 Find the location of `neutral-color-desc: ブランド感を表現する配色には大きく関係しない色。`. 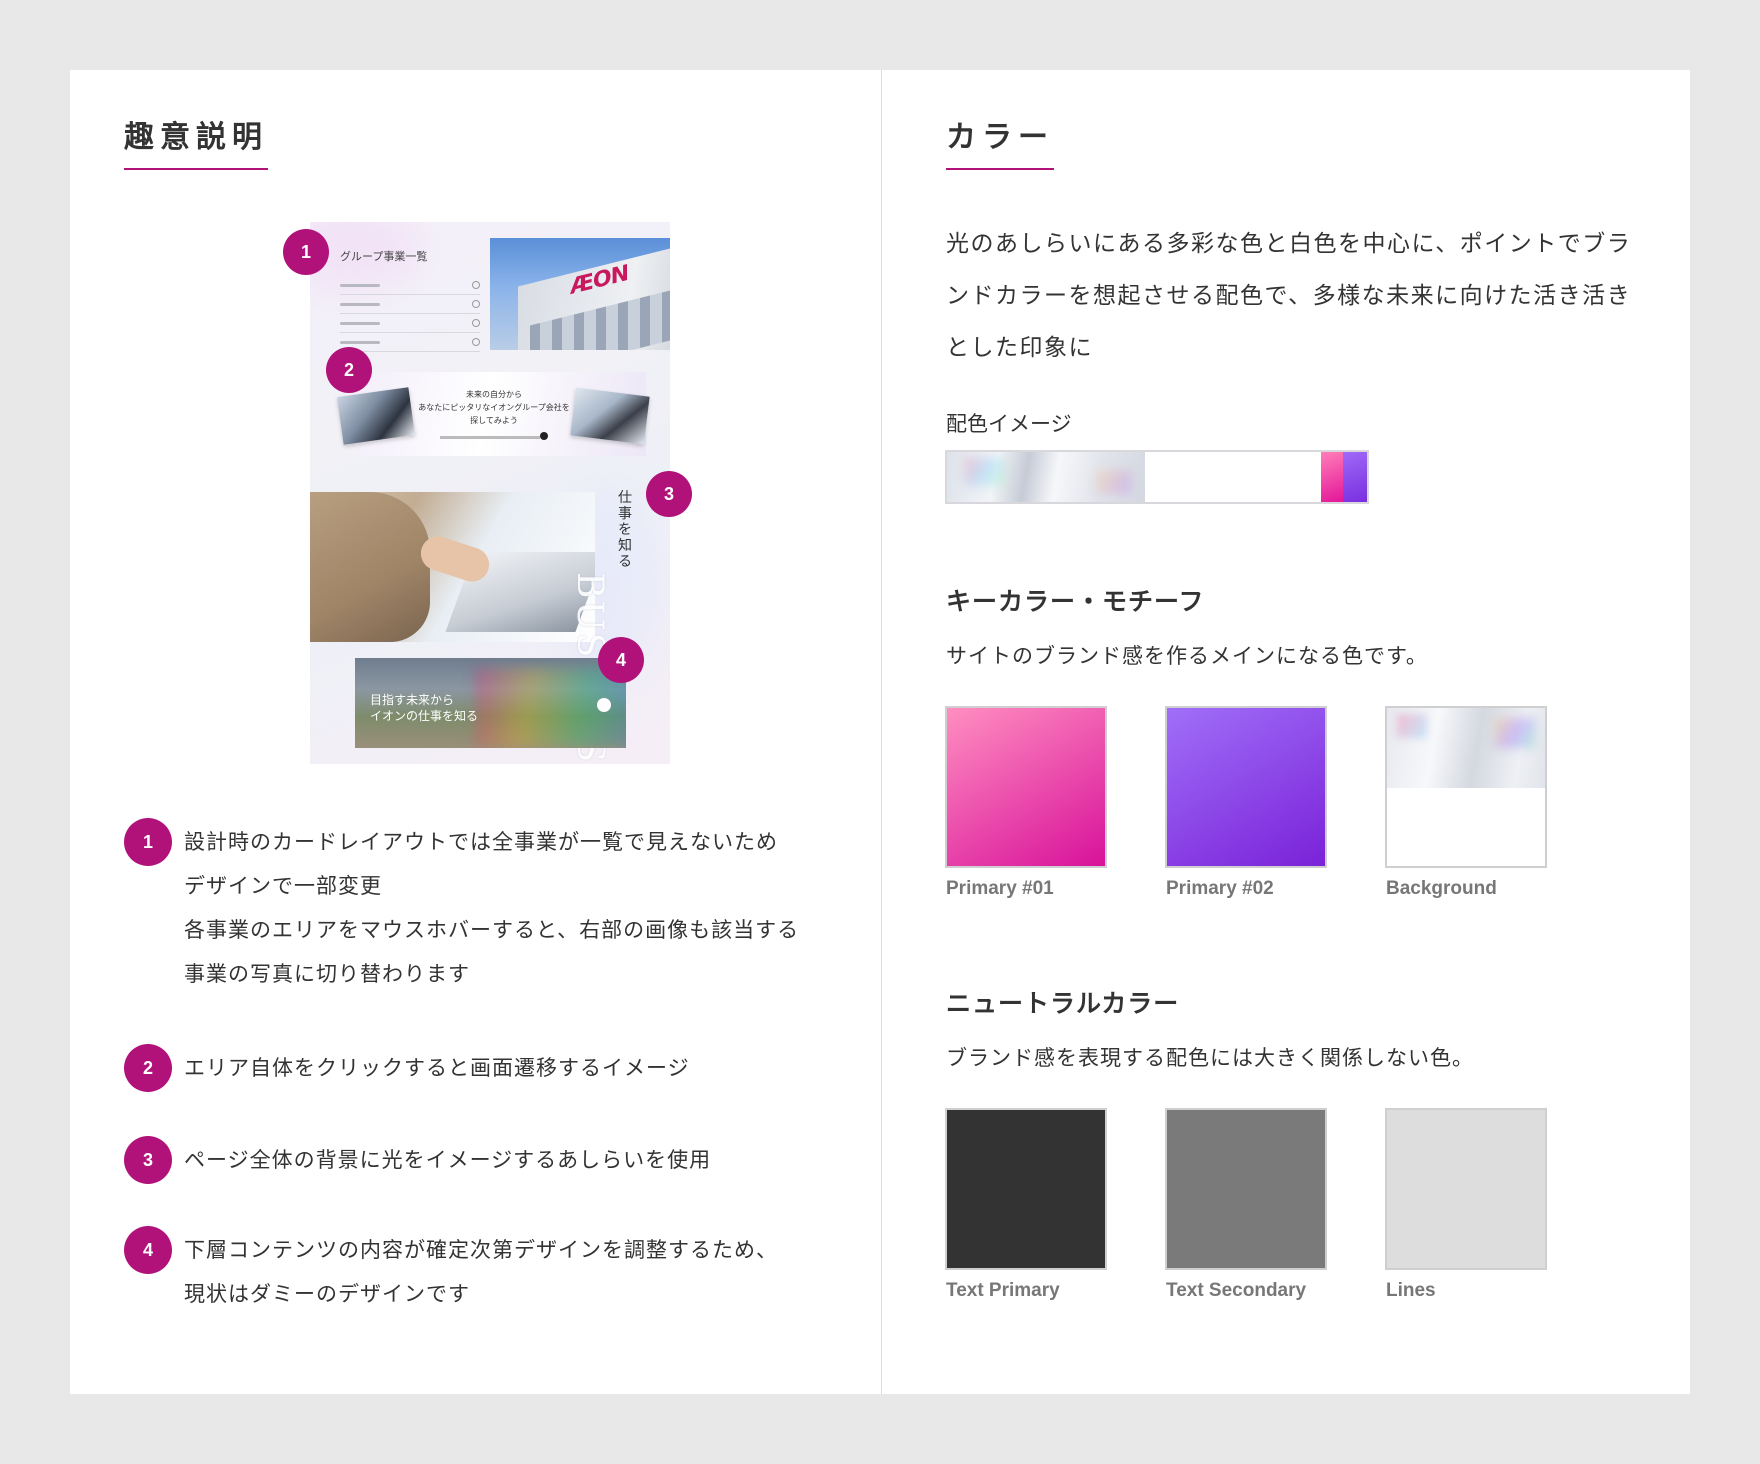

neutral-color-desc: ブランド感を表現する配色には大きく関係しない色。 is located at coordinates (1210, 1058).